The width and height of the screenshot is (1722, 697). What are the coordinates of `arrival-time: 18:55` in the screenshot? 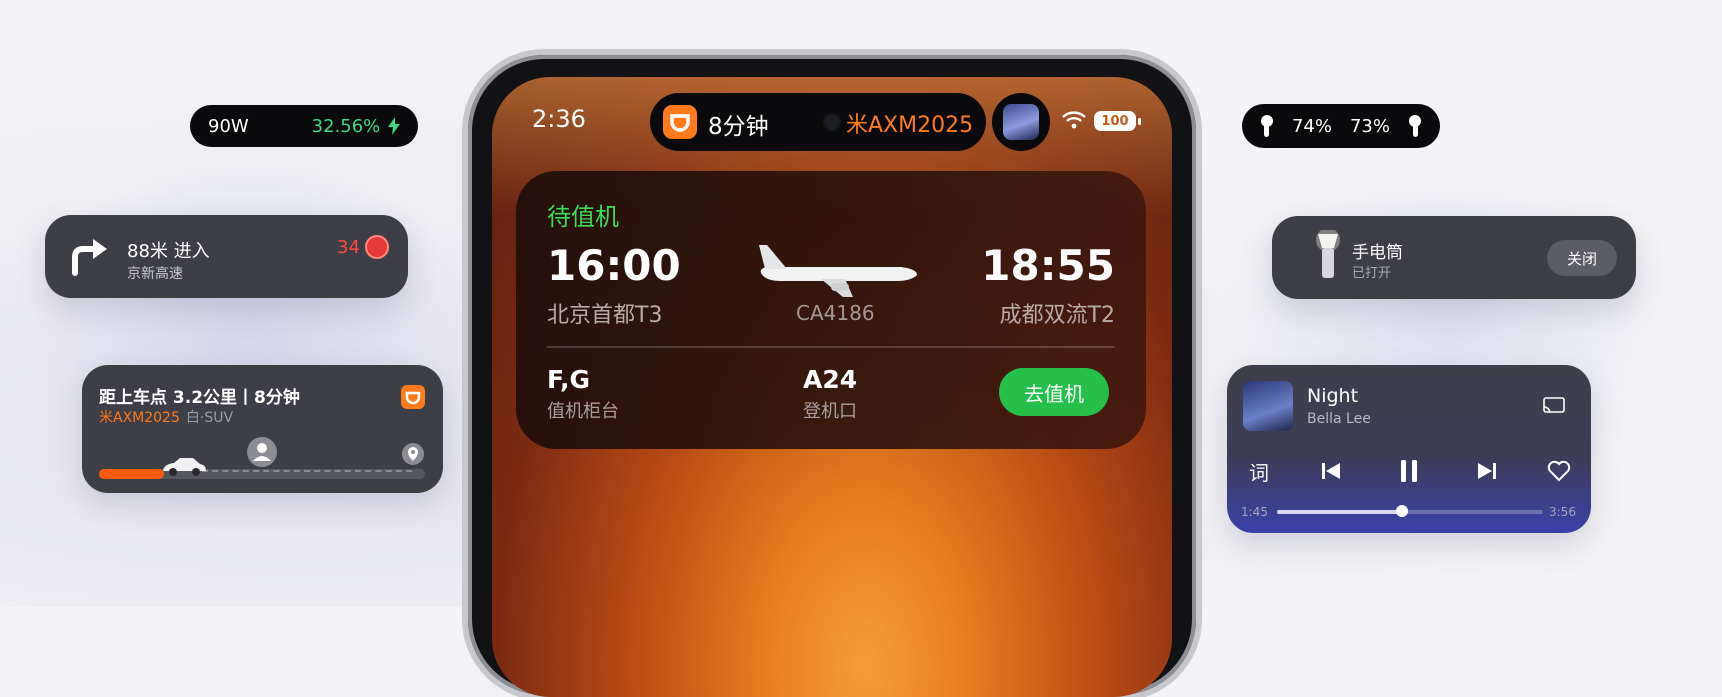 It's located at (1048, 265).